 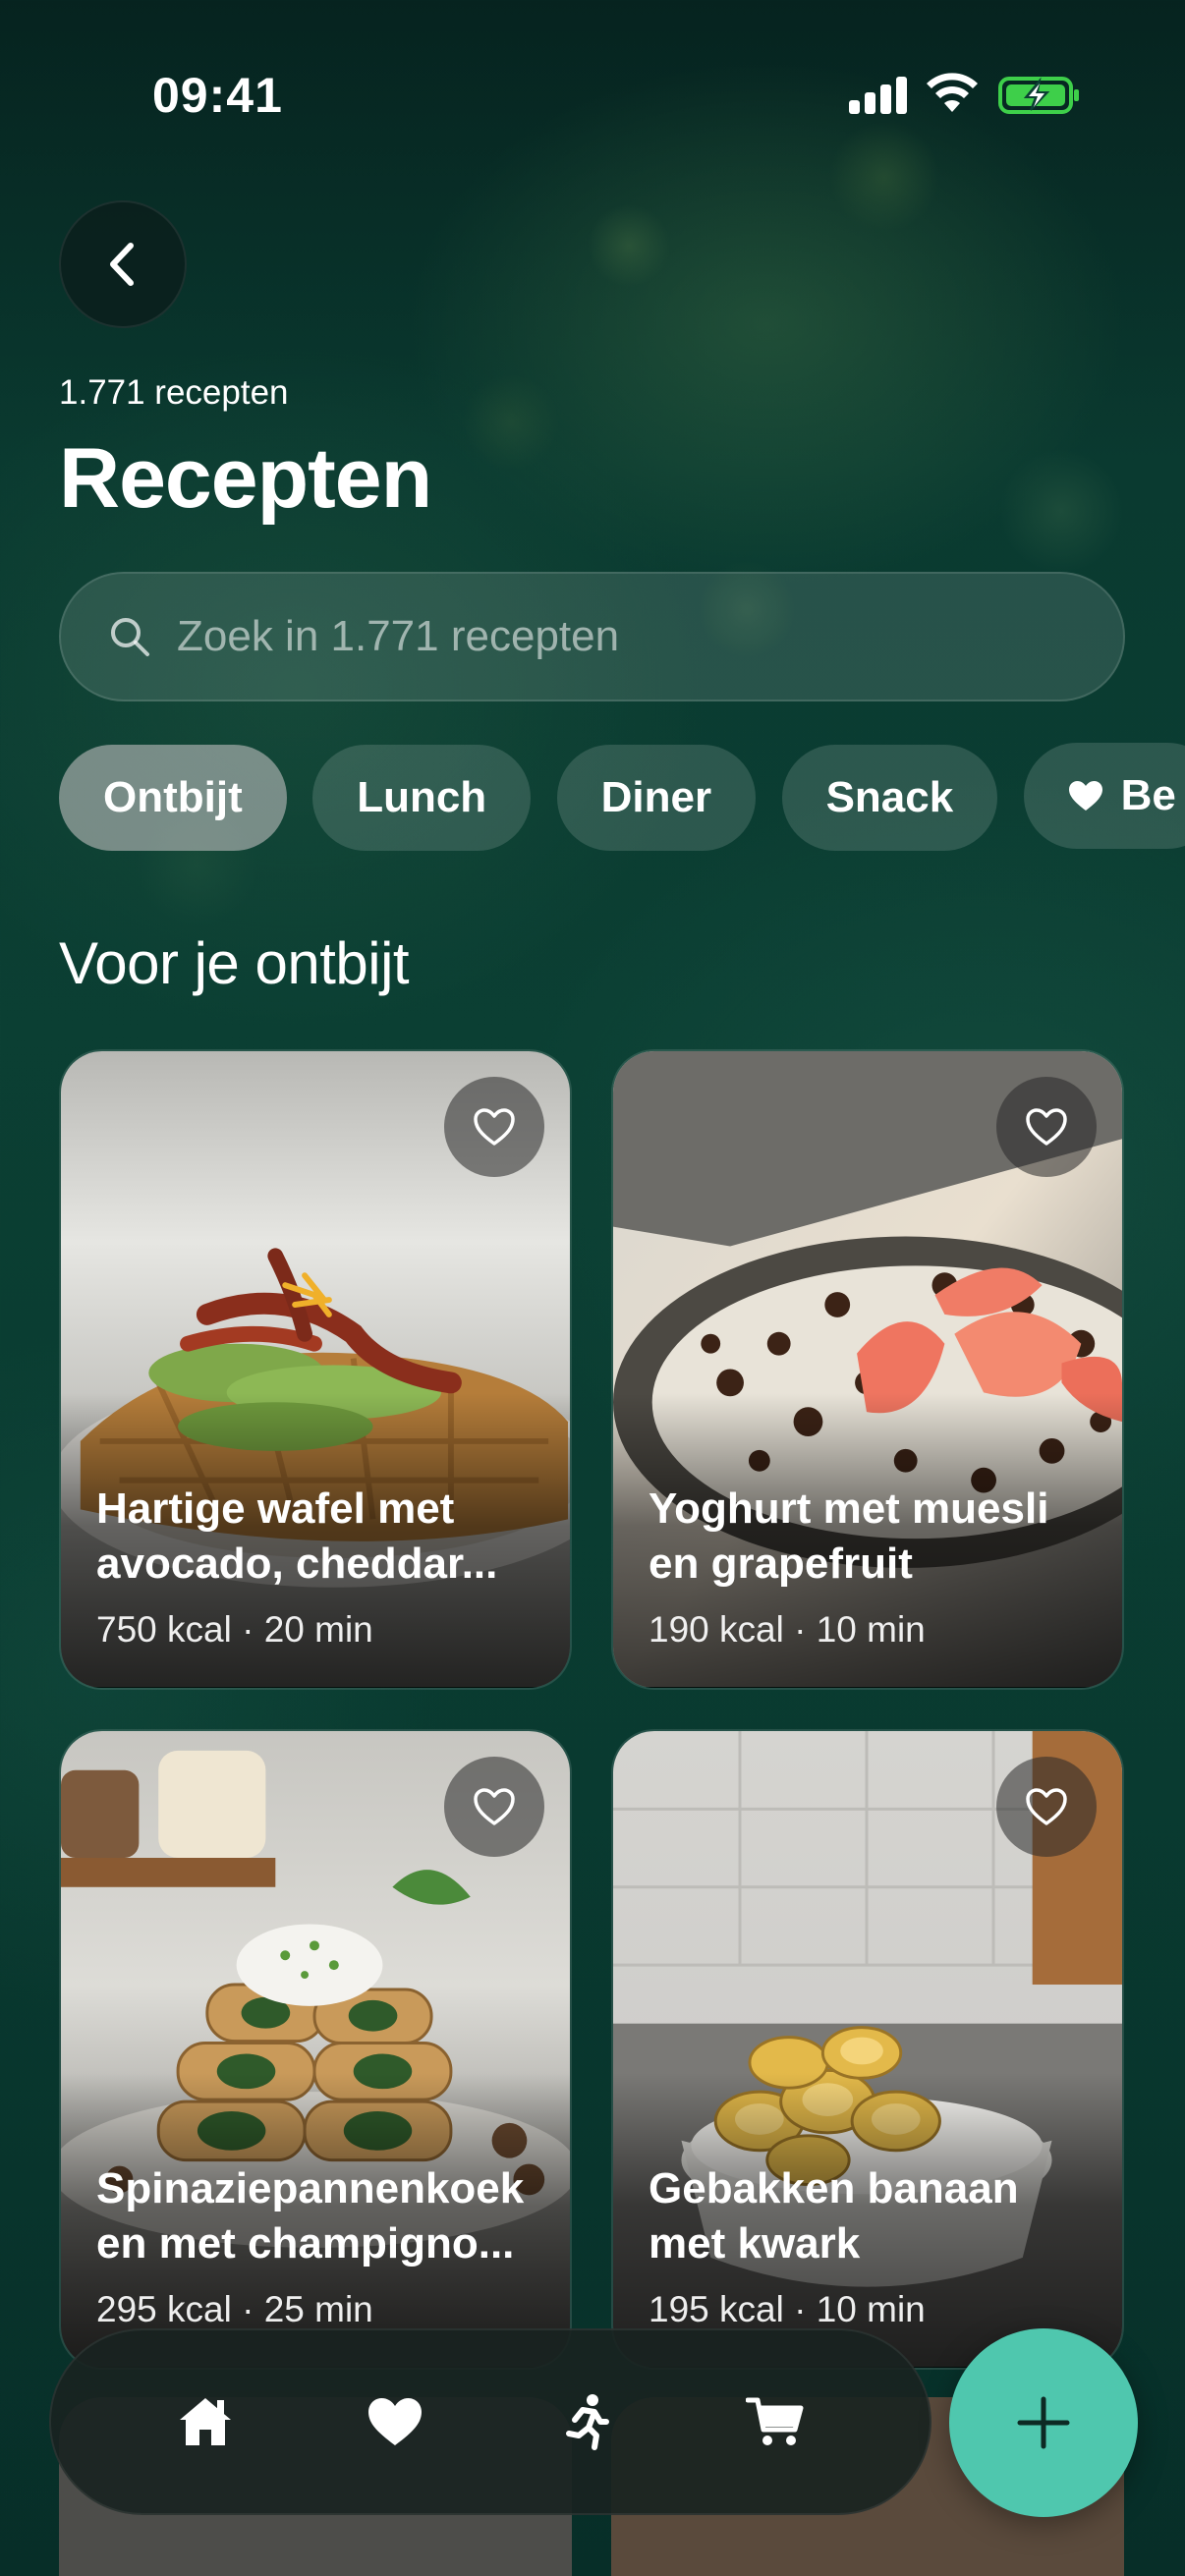 I want to click on chip-lunch: Lunch, so click(x=422, y=798).